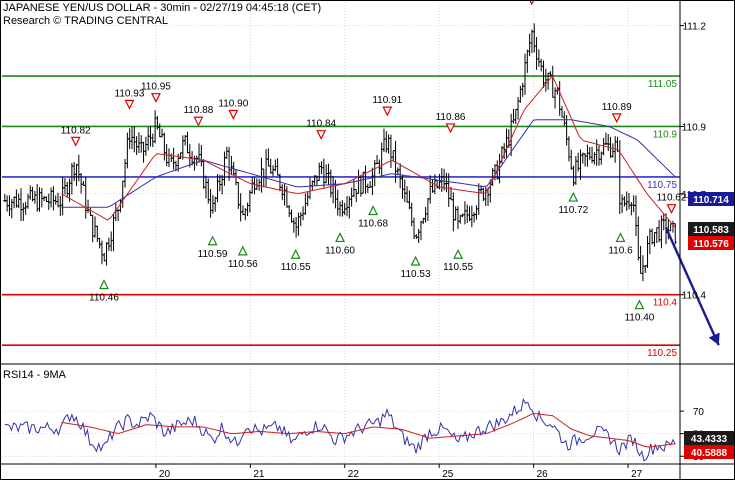 This screenshot has width=735, height=480. Describe the element at coordinates (233, 103) in the screenshot. I see `swing-high-label: 110.90` at that location.